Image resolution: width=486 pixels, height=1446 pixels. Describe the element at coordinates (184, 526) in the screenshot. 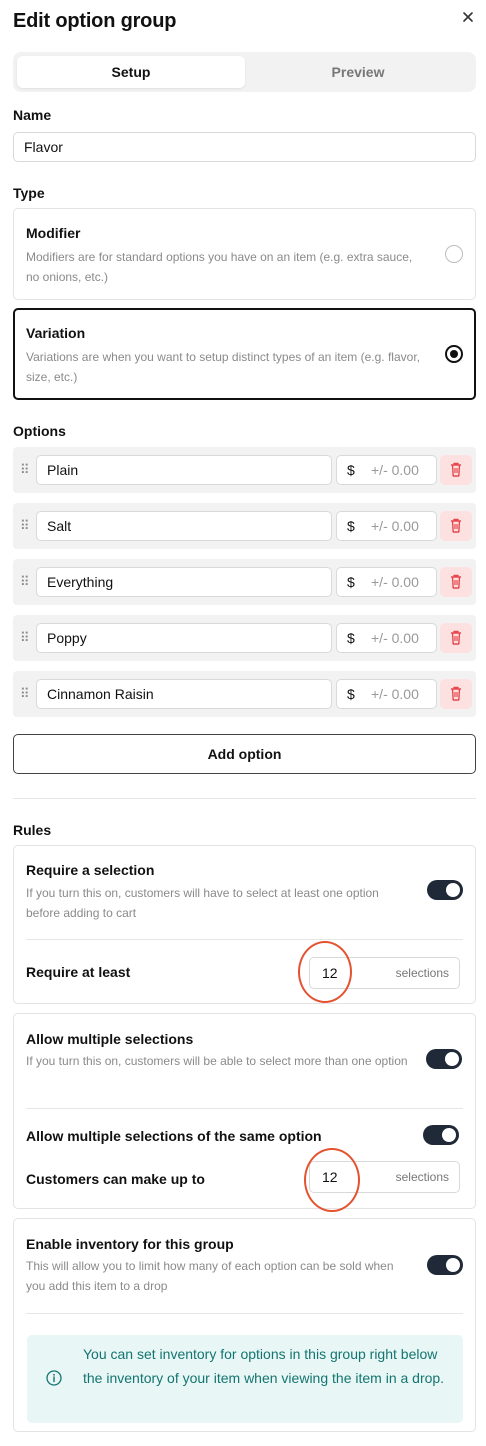

I see `option-name-input: Salt` at that location.